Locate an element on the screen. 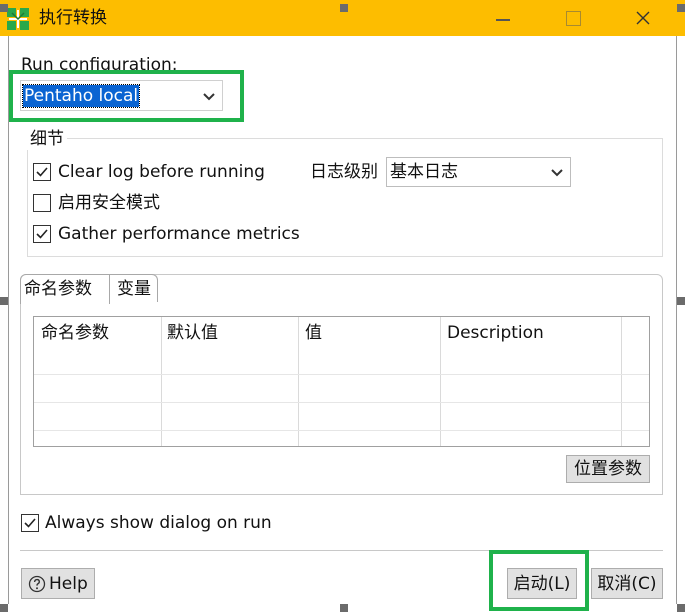 Image resolution: width=685 pixels, height=612 pixels. clear-log-label: Clear log before running is located at coordinates (161, 172).